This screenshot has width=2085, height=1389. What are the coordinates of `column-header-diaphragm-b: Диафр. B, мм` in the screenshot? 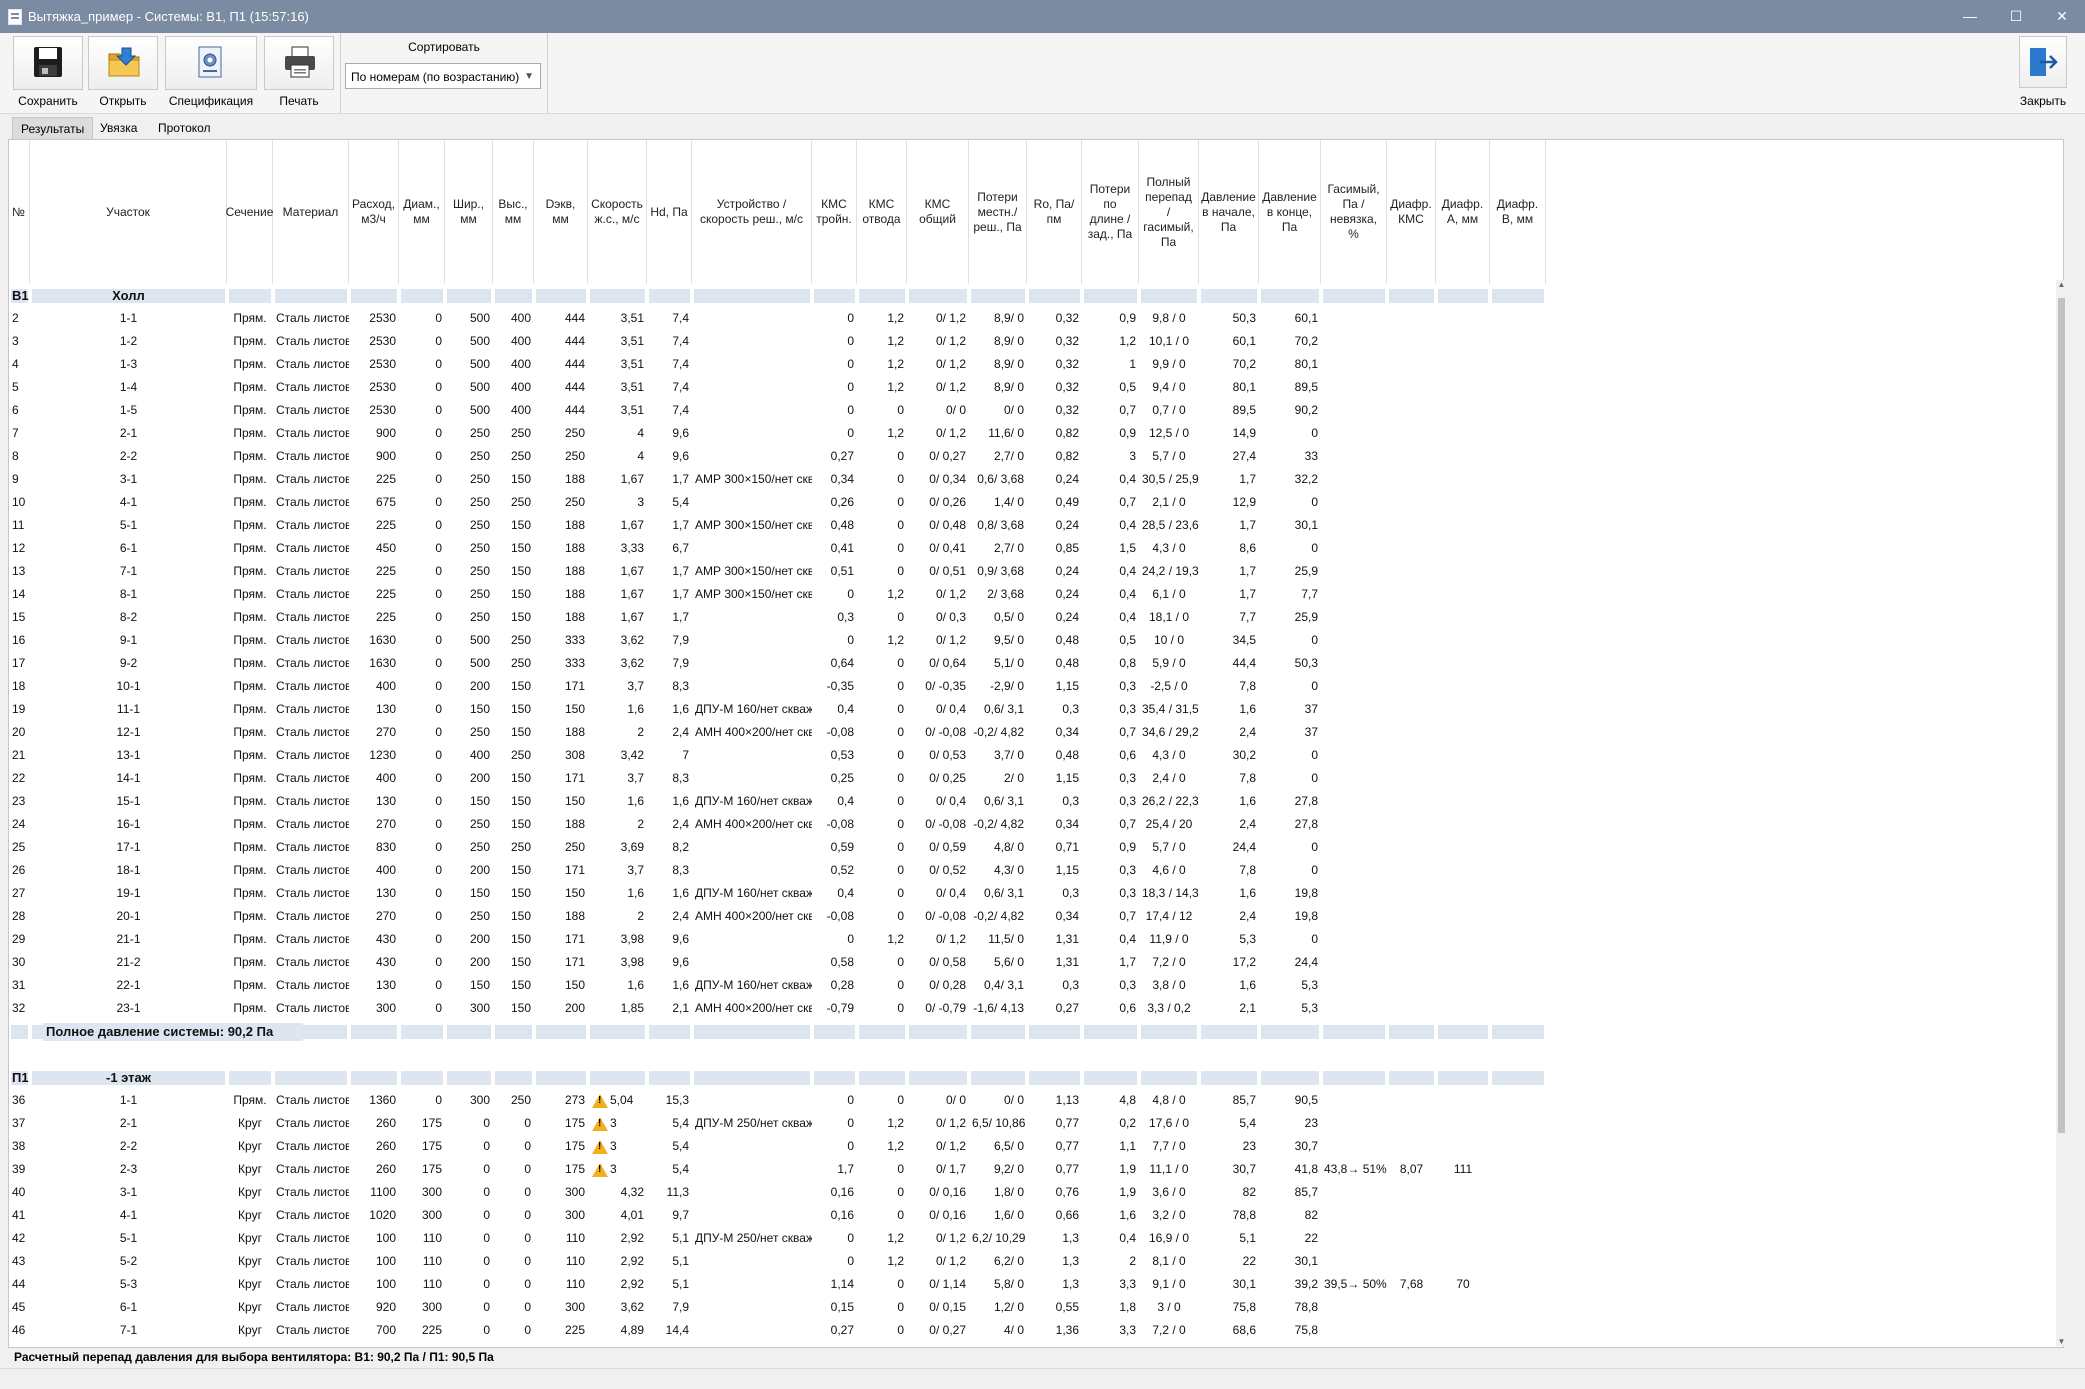 It's located at (1518, 212).